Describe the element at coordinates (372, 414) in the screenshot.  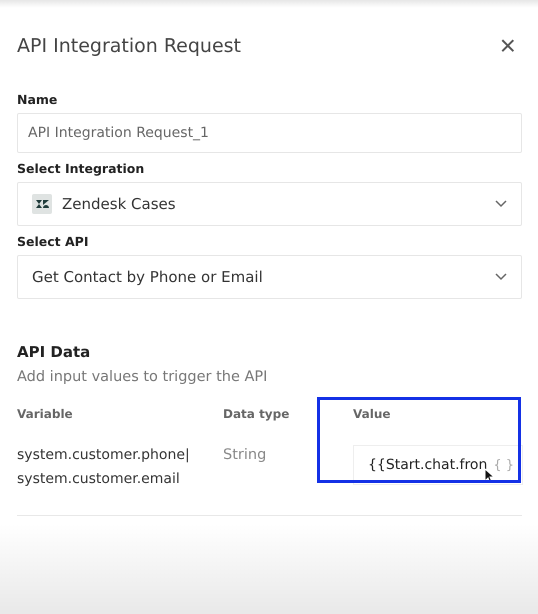
I see `column-header: Value` at that location.